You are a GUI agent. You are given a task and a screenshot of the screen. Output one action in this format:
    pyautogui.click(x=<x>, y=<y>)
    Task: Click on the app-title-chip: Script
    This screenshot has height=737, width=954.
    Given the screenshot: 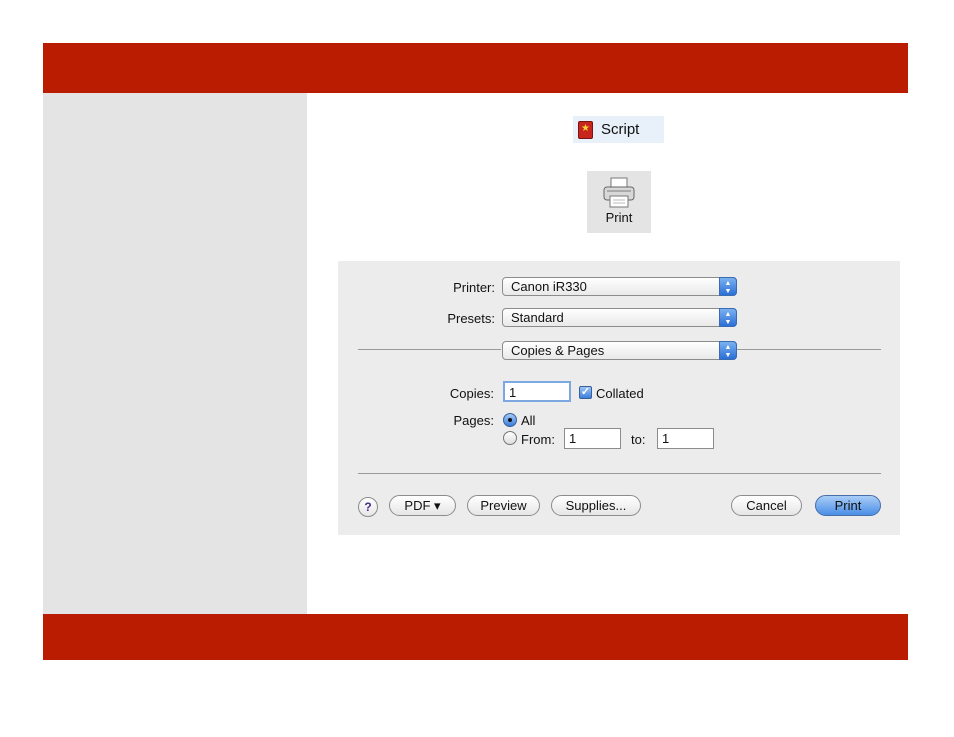 What is the action you would take?
    pyautogui.click(x=618, y=129)
    